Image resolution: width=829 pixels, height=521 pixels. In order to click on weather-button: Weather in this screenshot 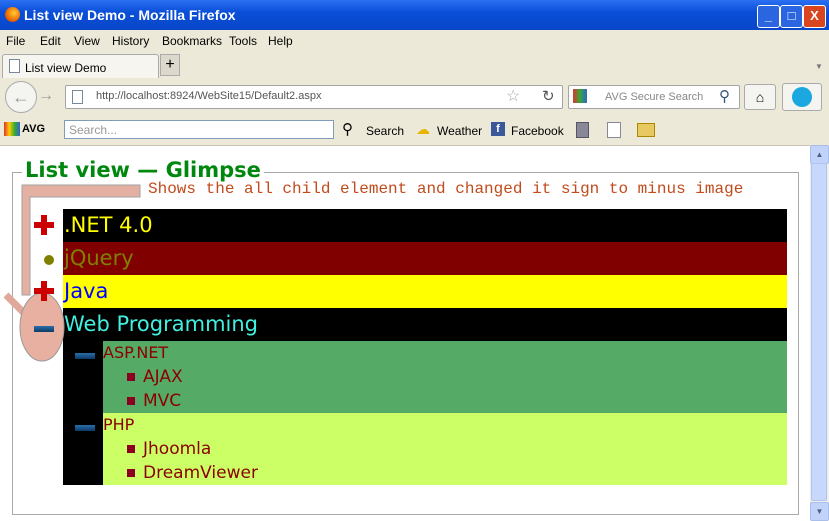, I will do `click(459, 131)`.